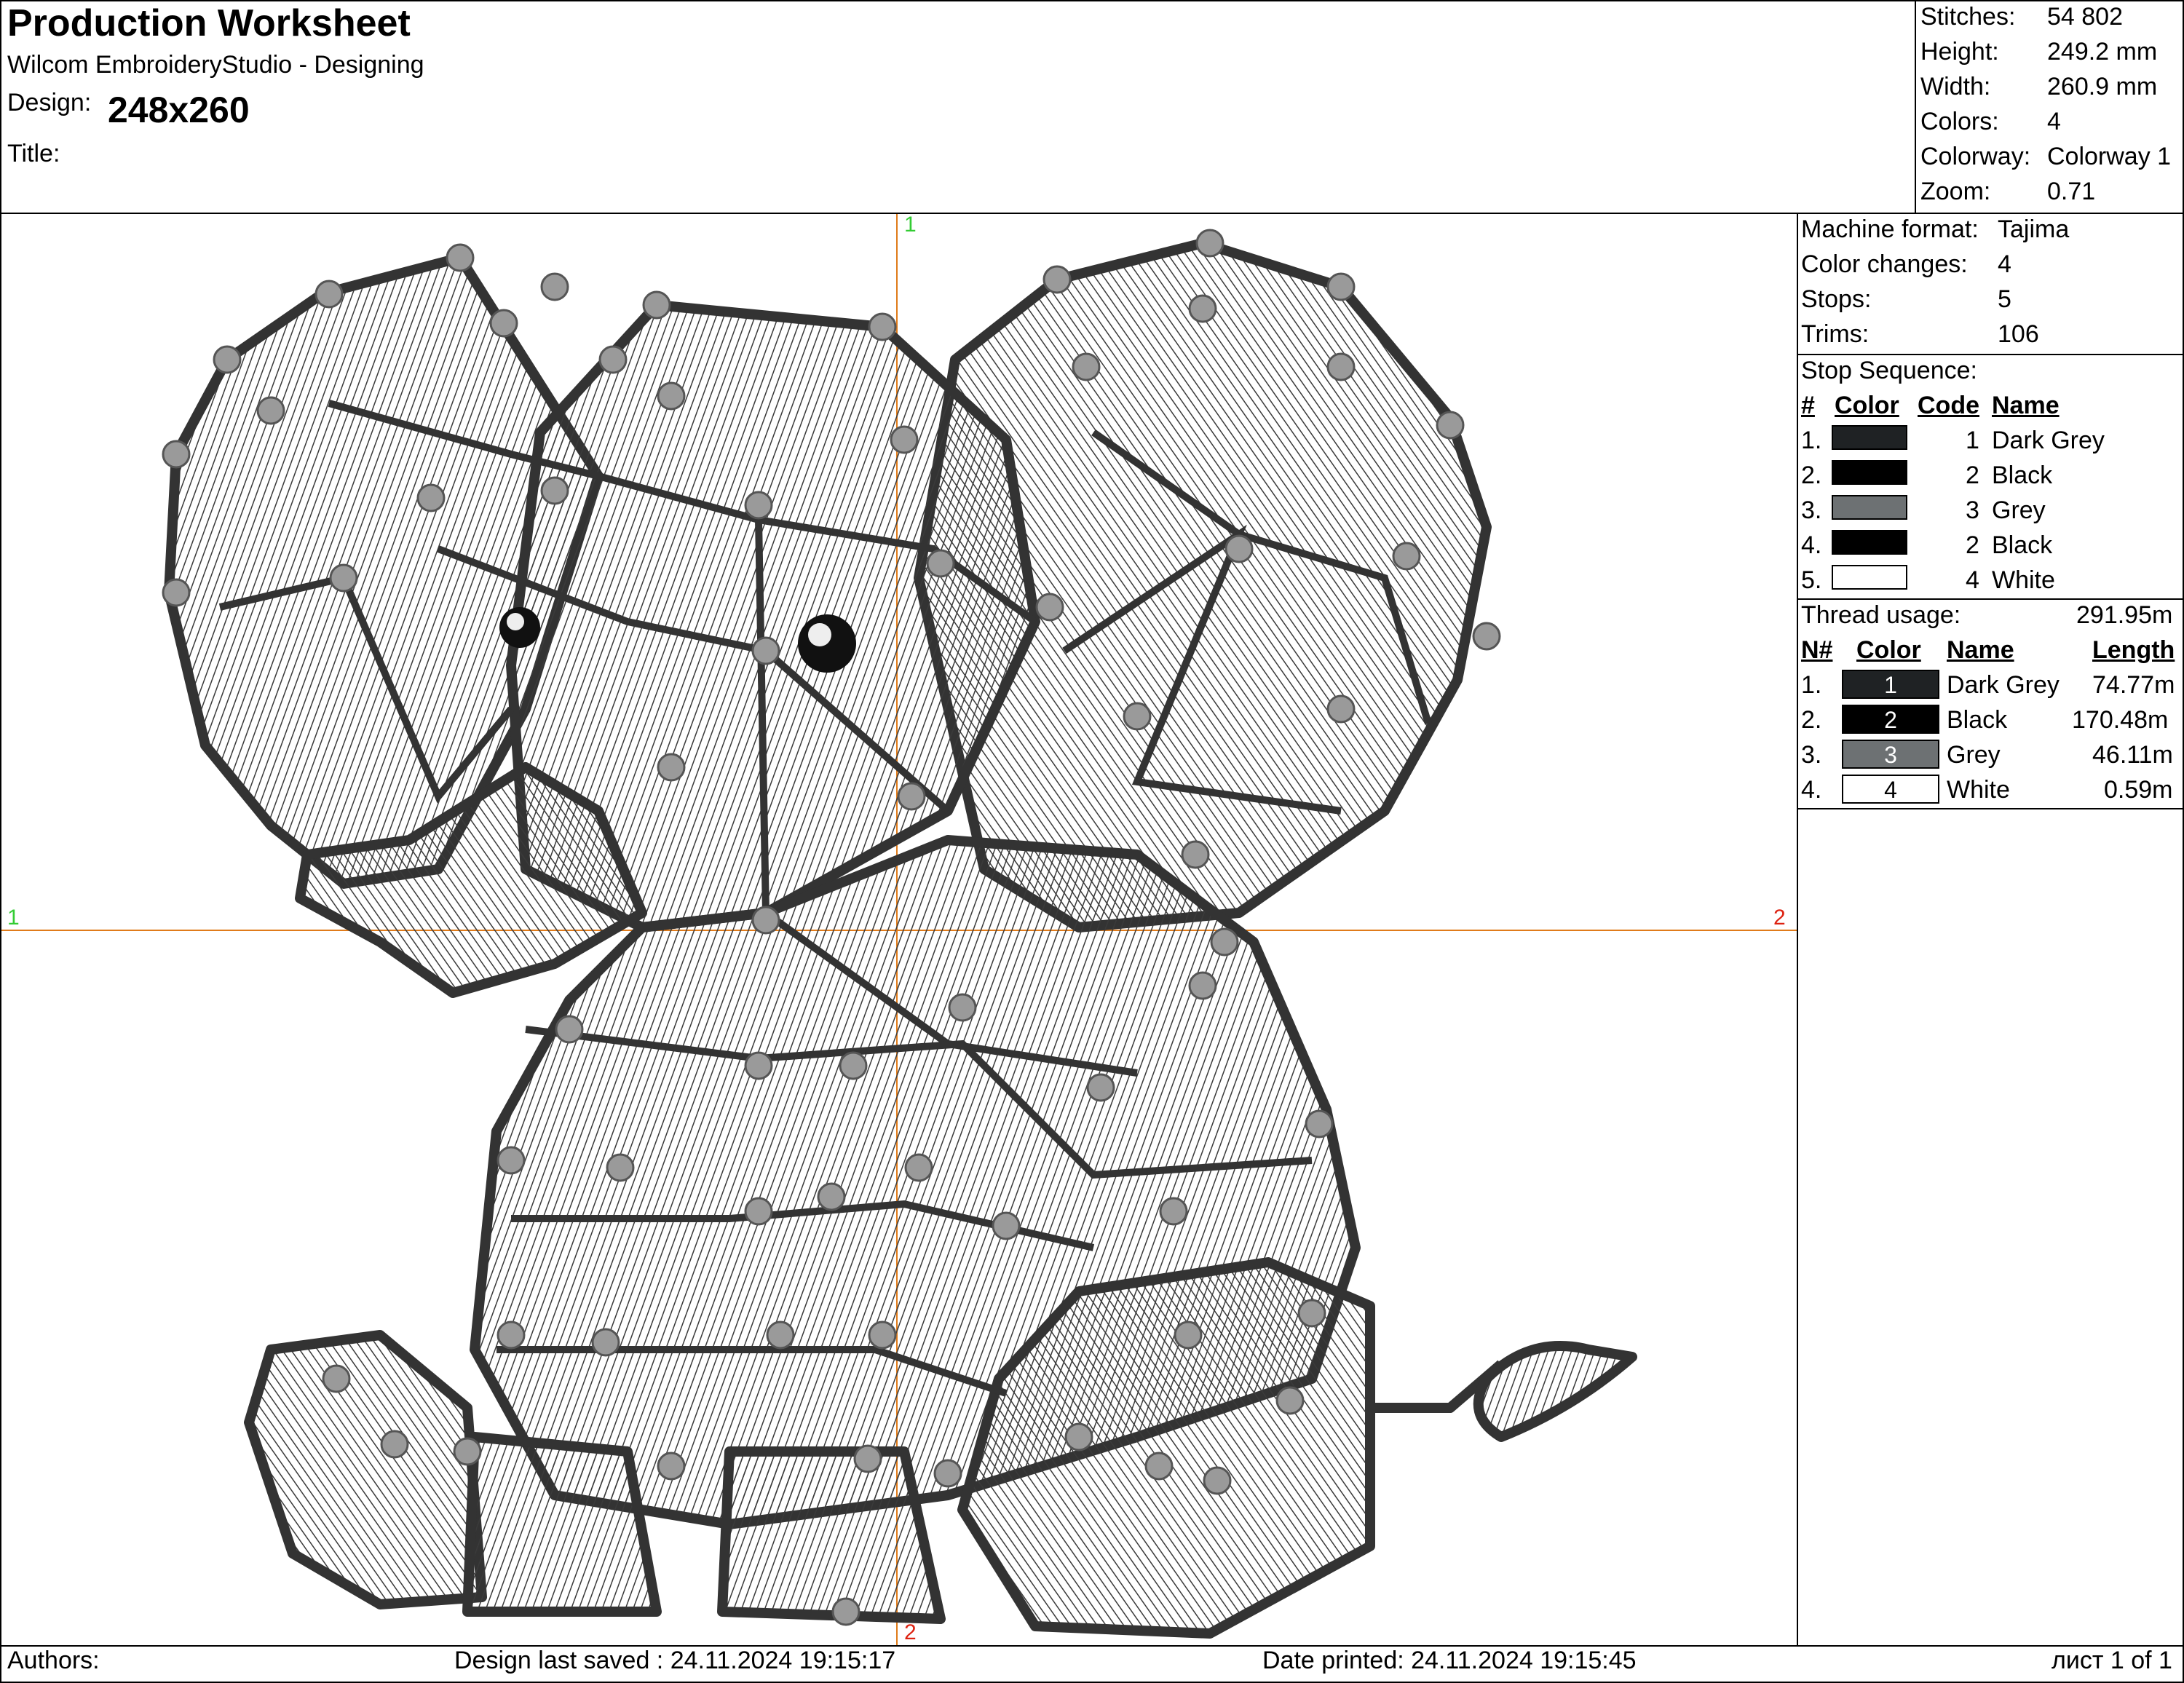 The image size is (2184, 1683). Describe the element at coordinates (179, 110) in the screenshot. I see `design-value: 248x260` at that location.